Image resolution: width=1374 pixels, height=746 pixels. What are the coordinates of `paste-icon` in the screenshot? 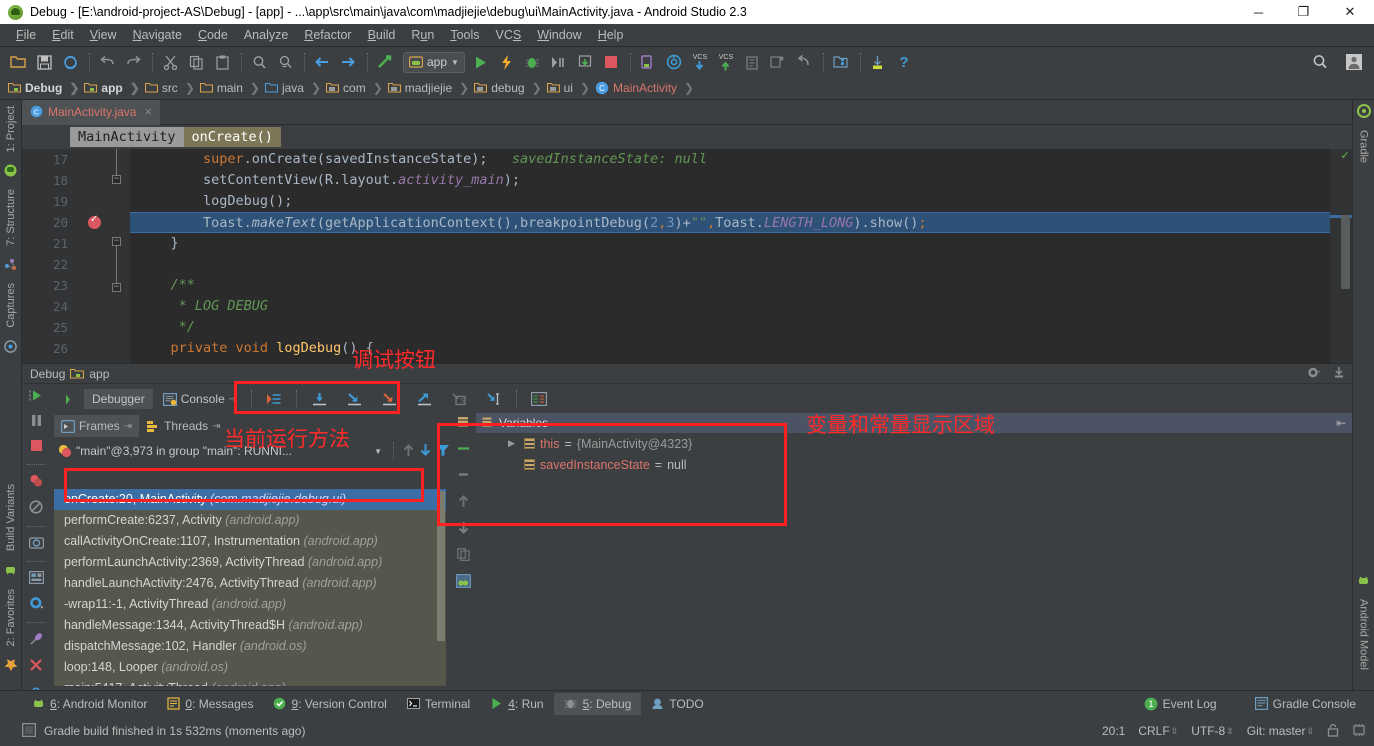 It's located at (222, 62).